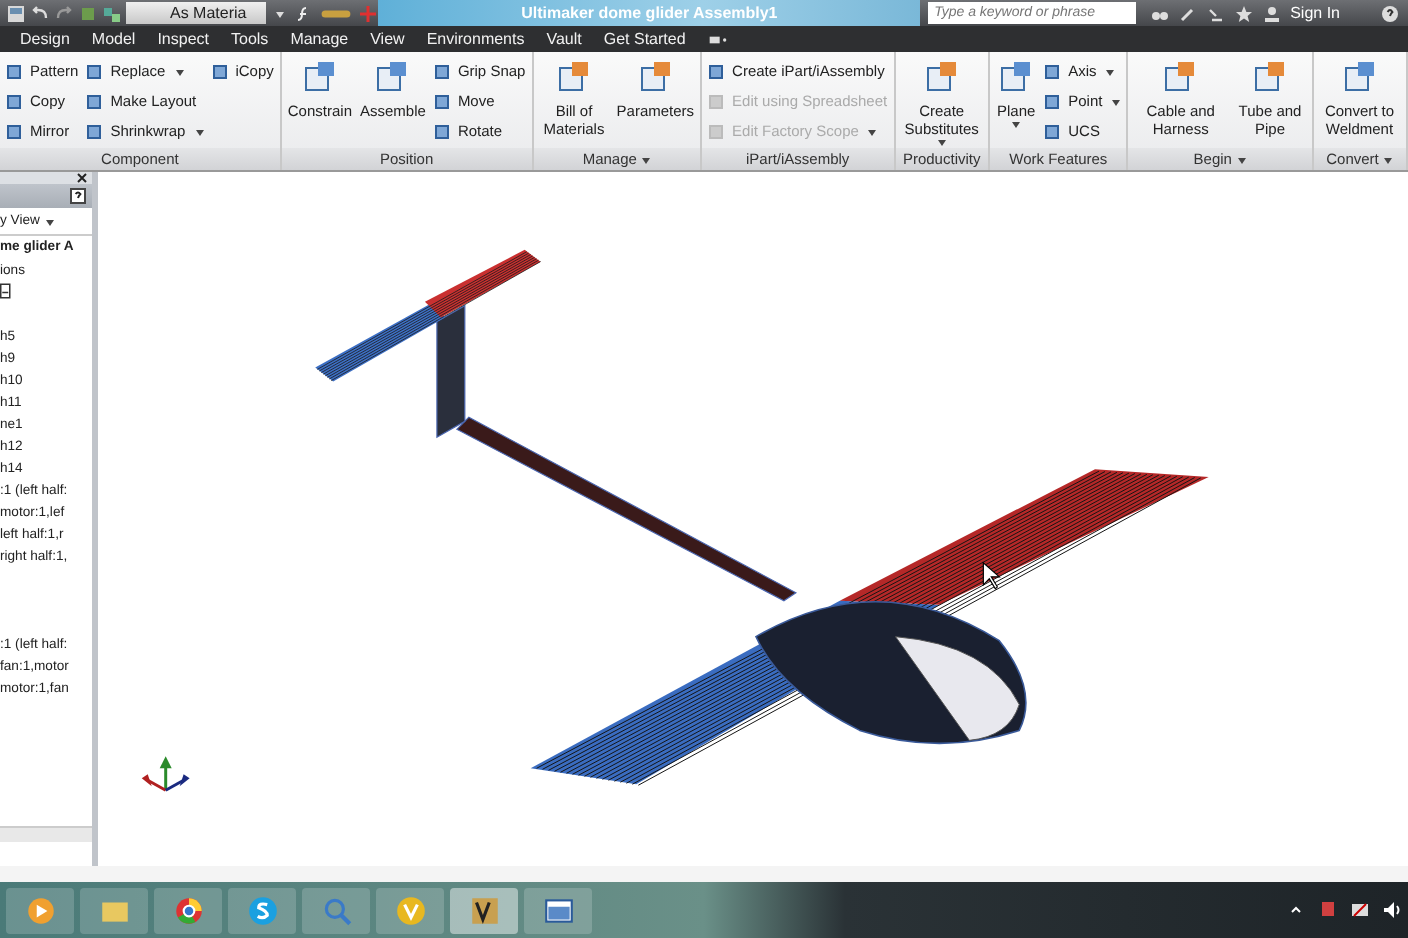 The height and width of the screenshot is (938, 1408). Describe the element at coordinates (387, 39) in the screenshot. I see `ribbon-tab: View` at that location.